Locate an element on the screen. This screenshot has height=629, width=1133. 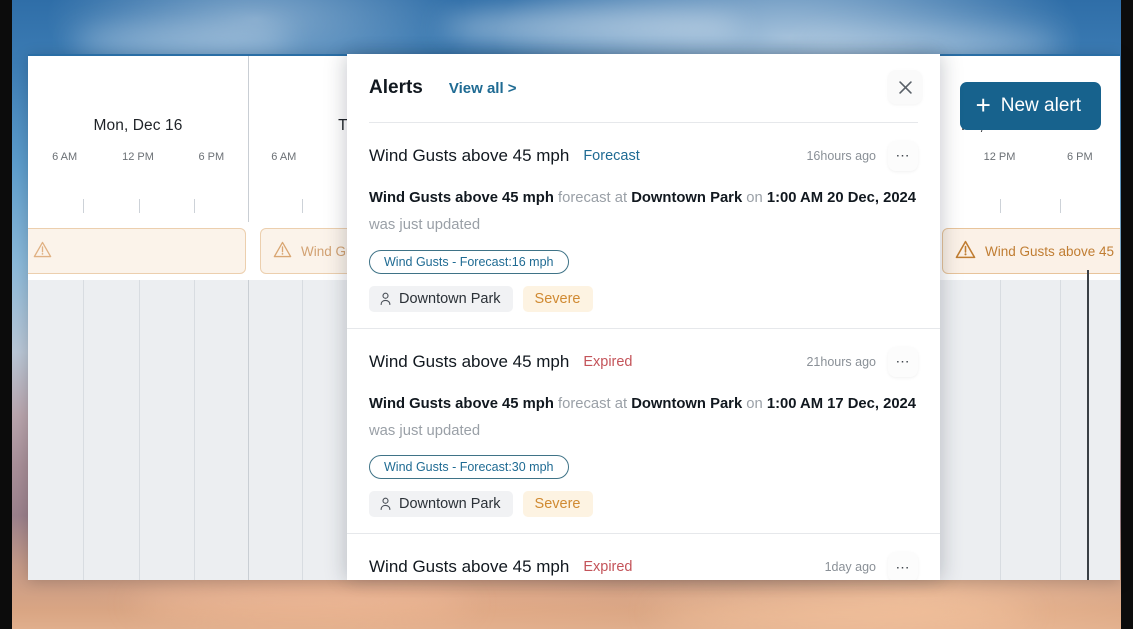
alerts-panel-header: Alerts View all > is located at coordinates (643, 88).